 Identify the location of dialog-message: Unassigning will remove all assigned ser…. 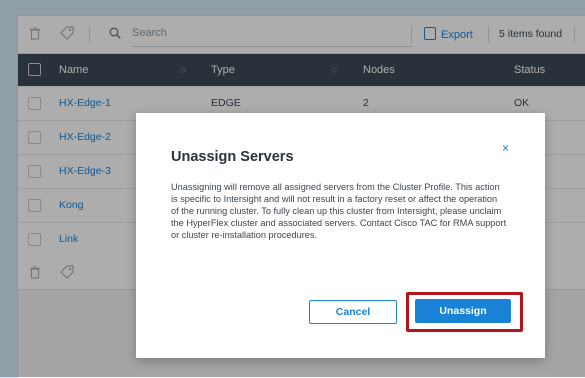
(339, 211).